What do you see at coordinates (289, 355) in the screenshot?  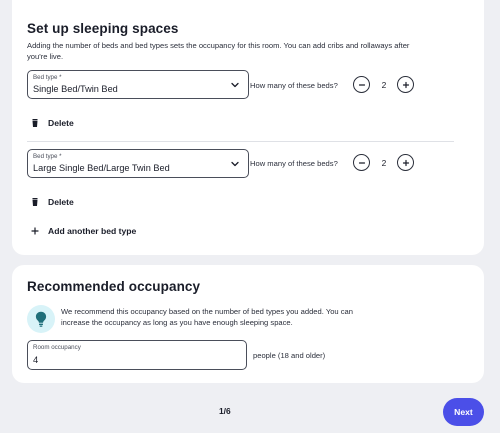 I see `occupancy-suffix: people (18 and older)` at bounding box center [289, 355].